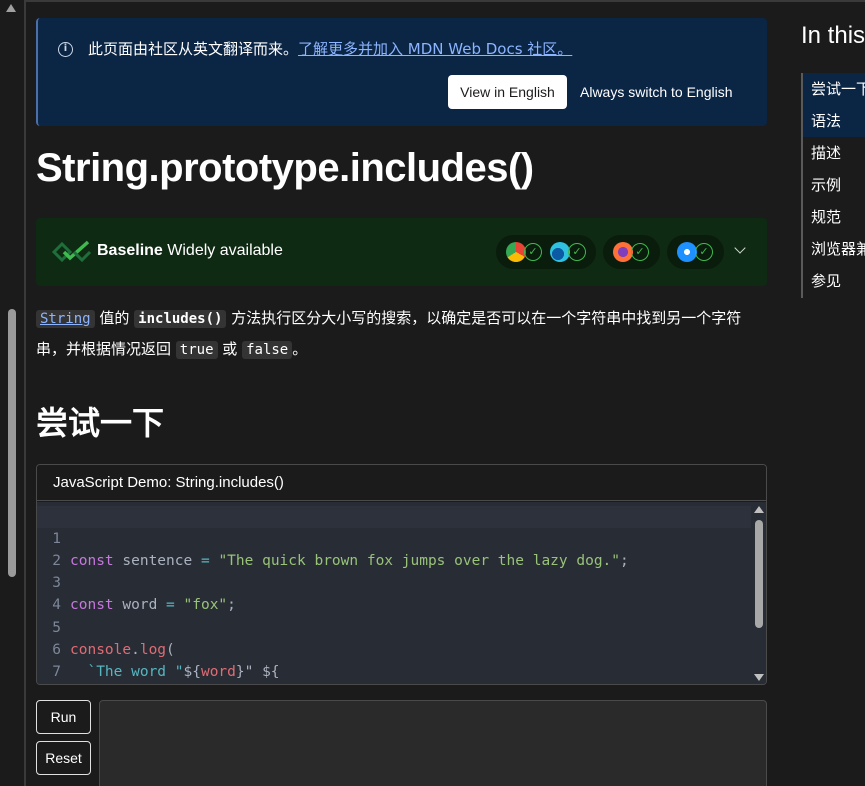 The image size is (865, 786). What do you see at coordinates (300, 349) in the screenshot?
I see `desc-text-4: 。` at bounding box center [300, 349].